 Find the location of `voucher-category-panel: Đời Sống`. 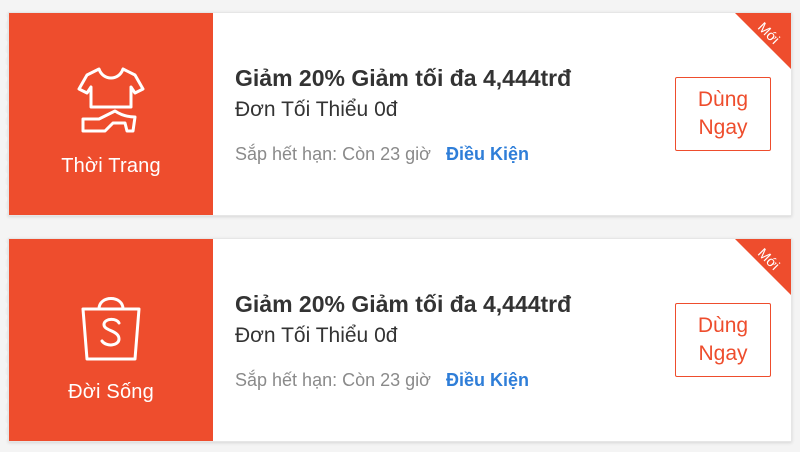

voucher-category-panel: Đời Sống is located at coordinates (108, 340).